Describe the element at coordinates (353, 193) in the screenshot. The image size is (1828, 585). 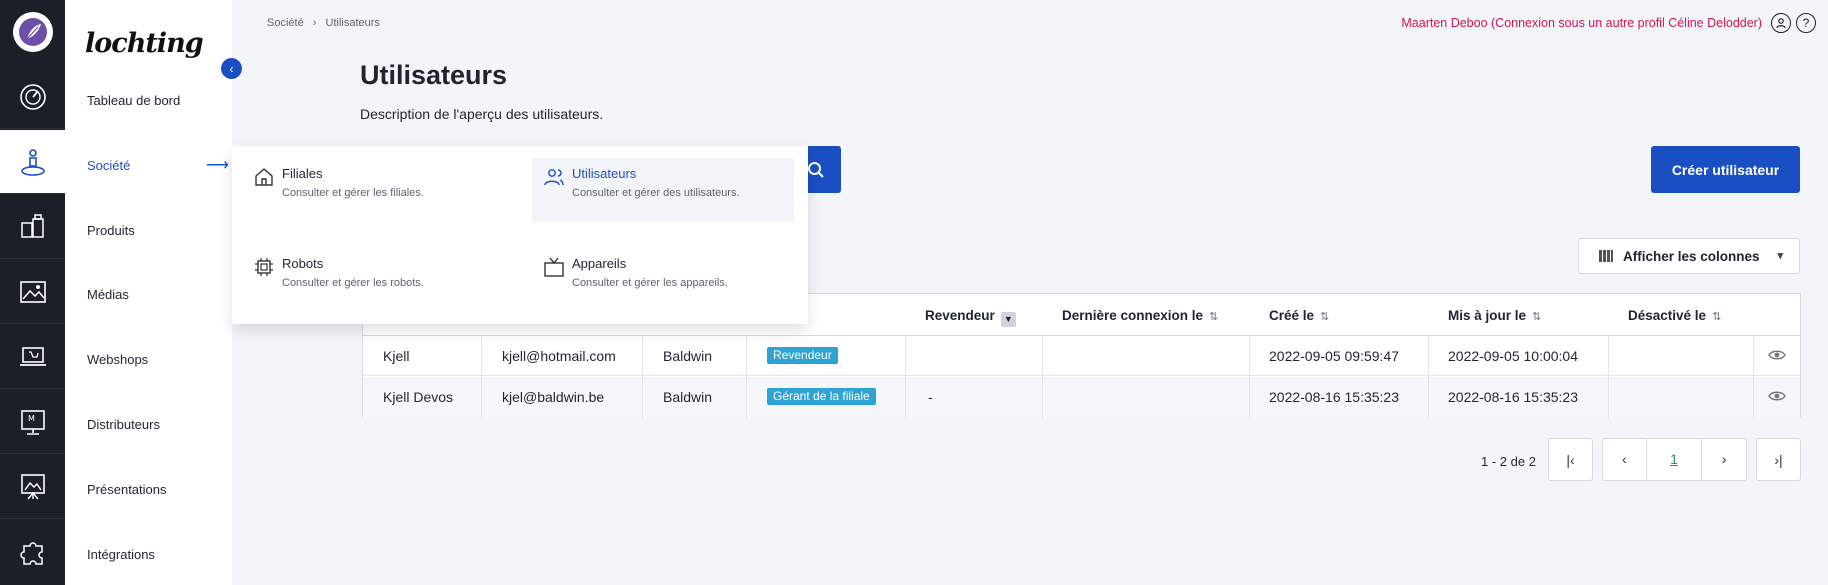
I see `submenu-item-desc: Consulter et gérer les filiales.` at that location.